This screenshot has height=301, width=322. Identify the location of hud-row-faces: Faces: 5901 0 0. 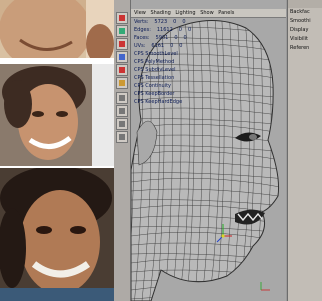
(160, 38).